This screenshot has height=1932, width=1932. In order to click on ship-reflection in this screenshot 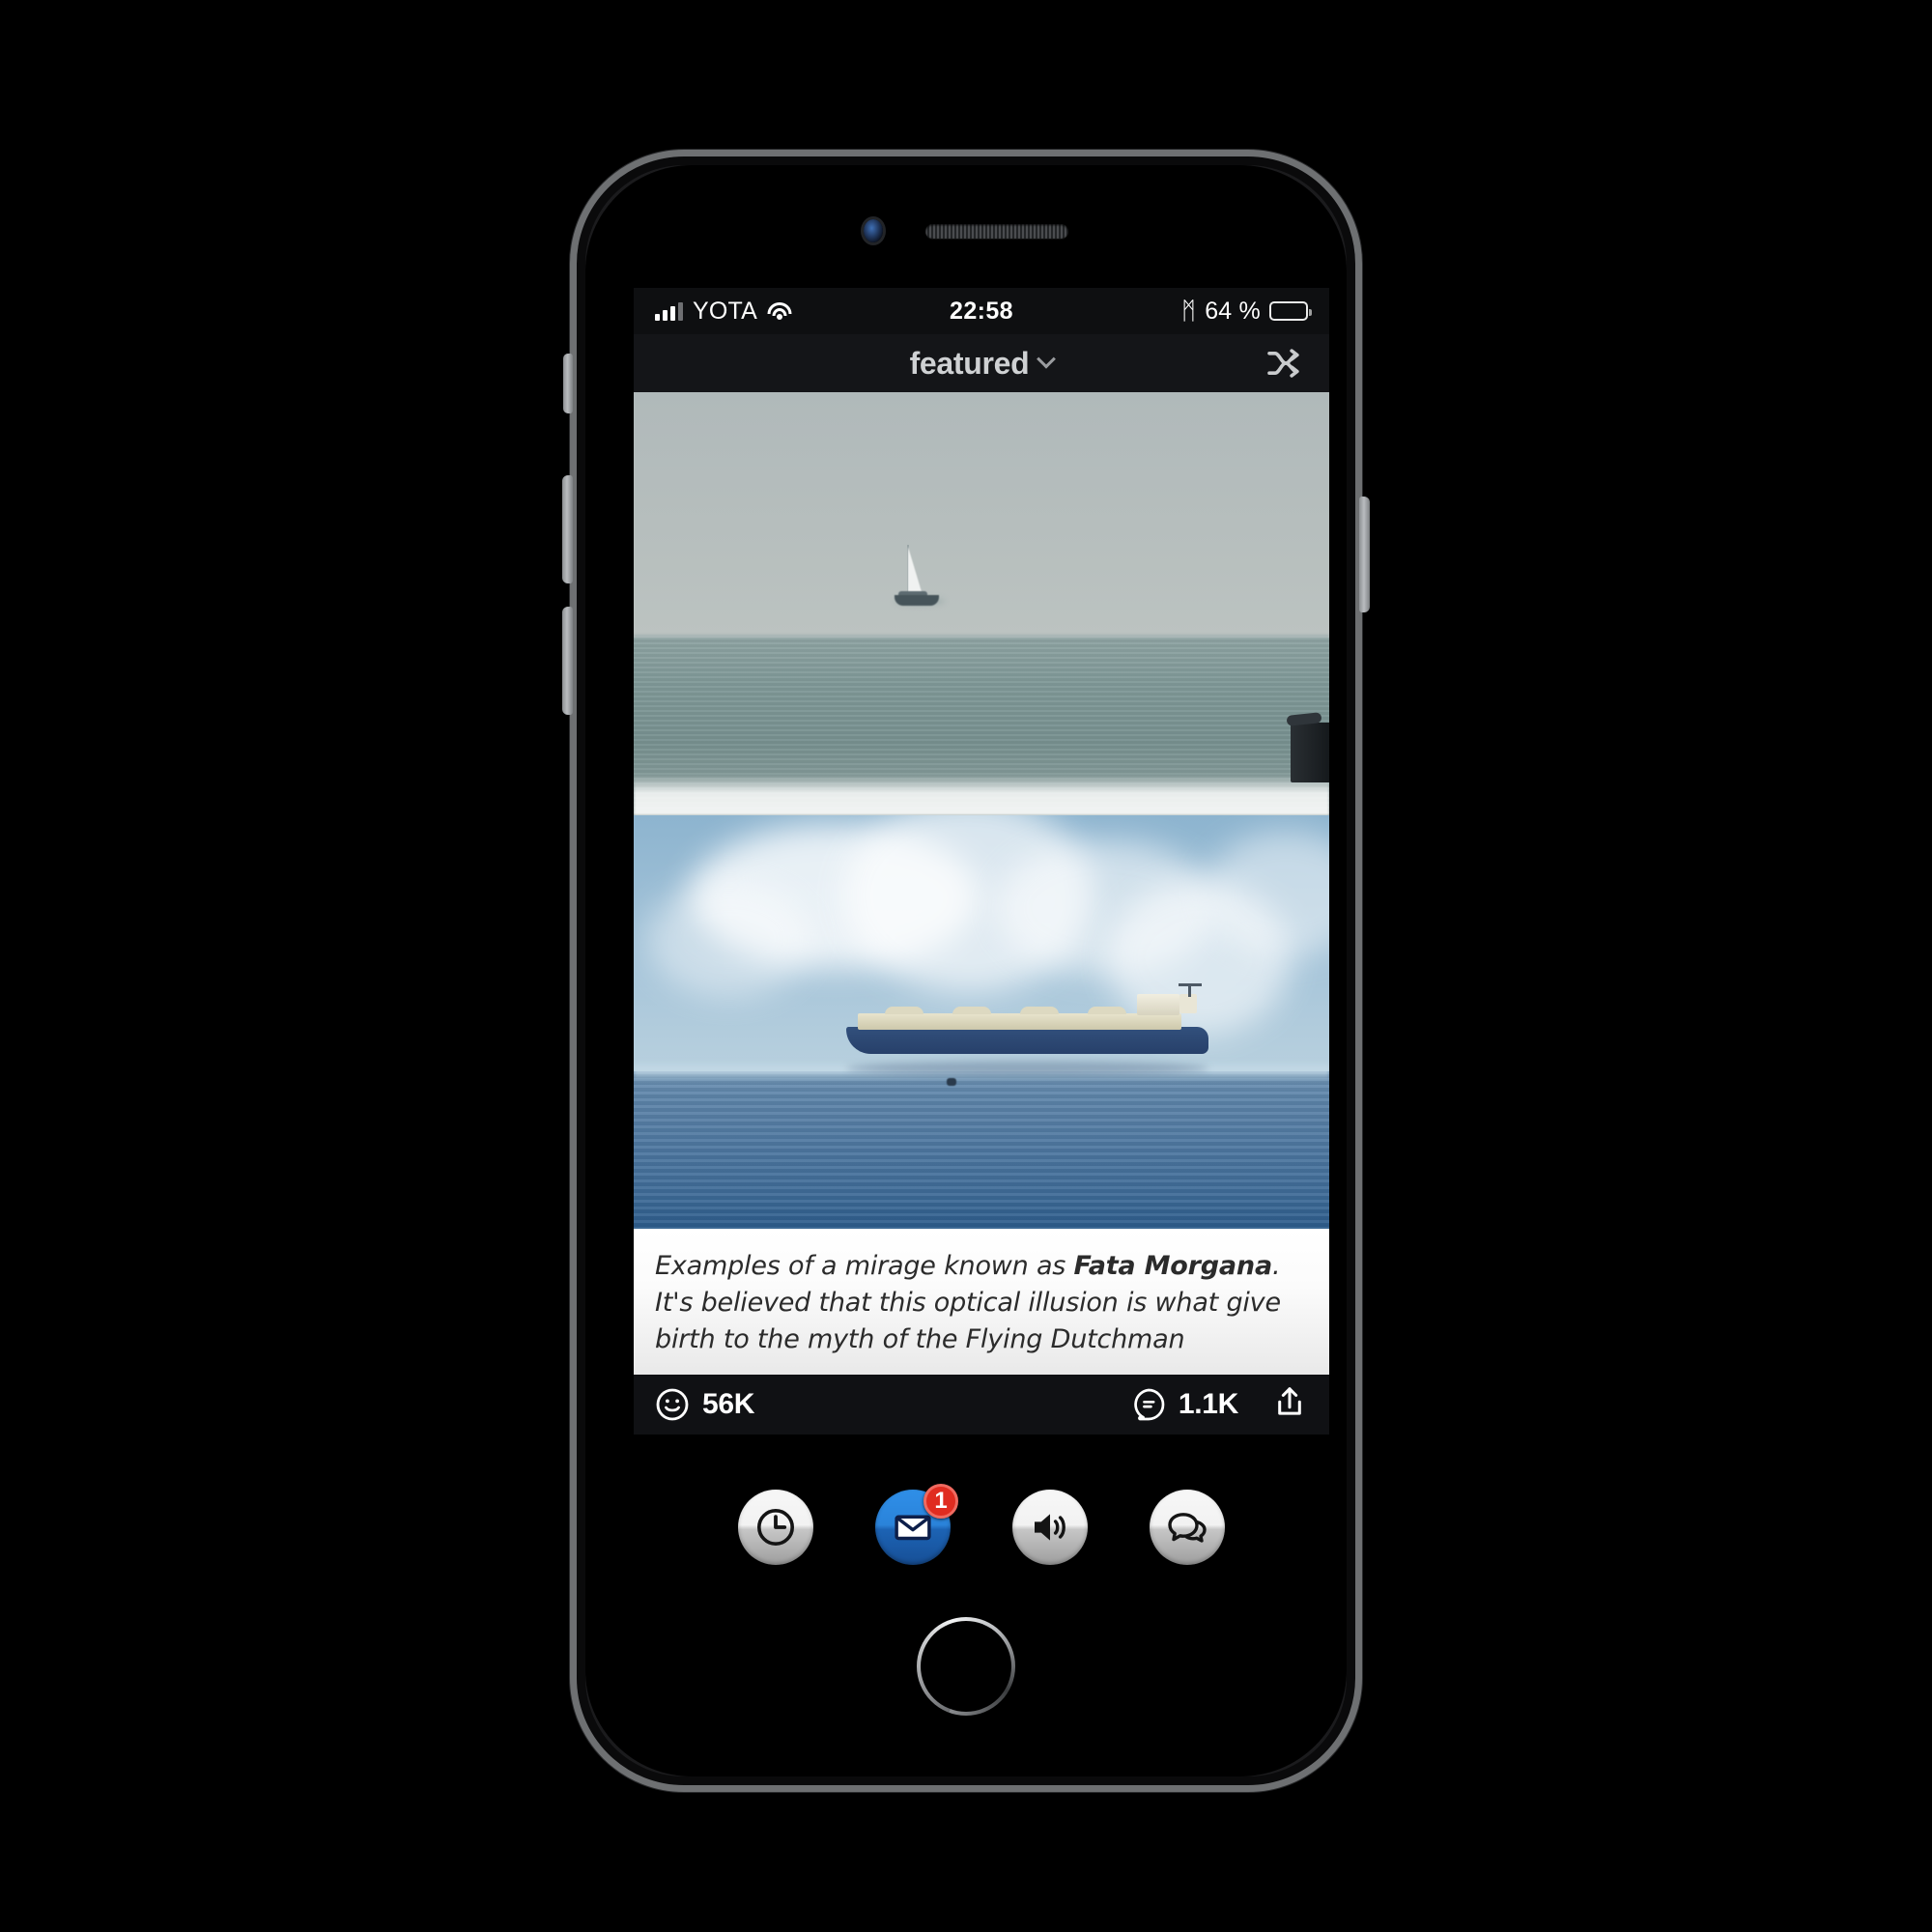, I will do `click(1026, 1068)`.